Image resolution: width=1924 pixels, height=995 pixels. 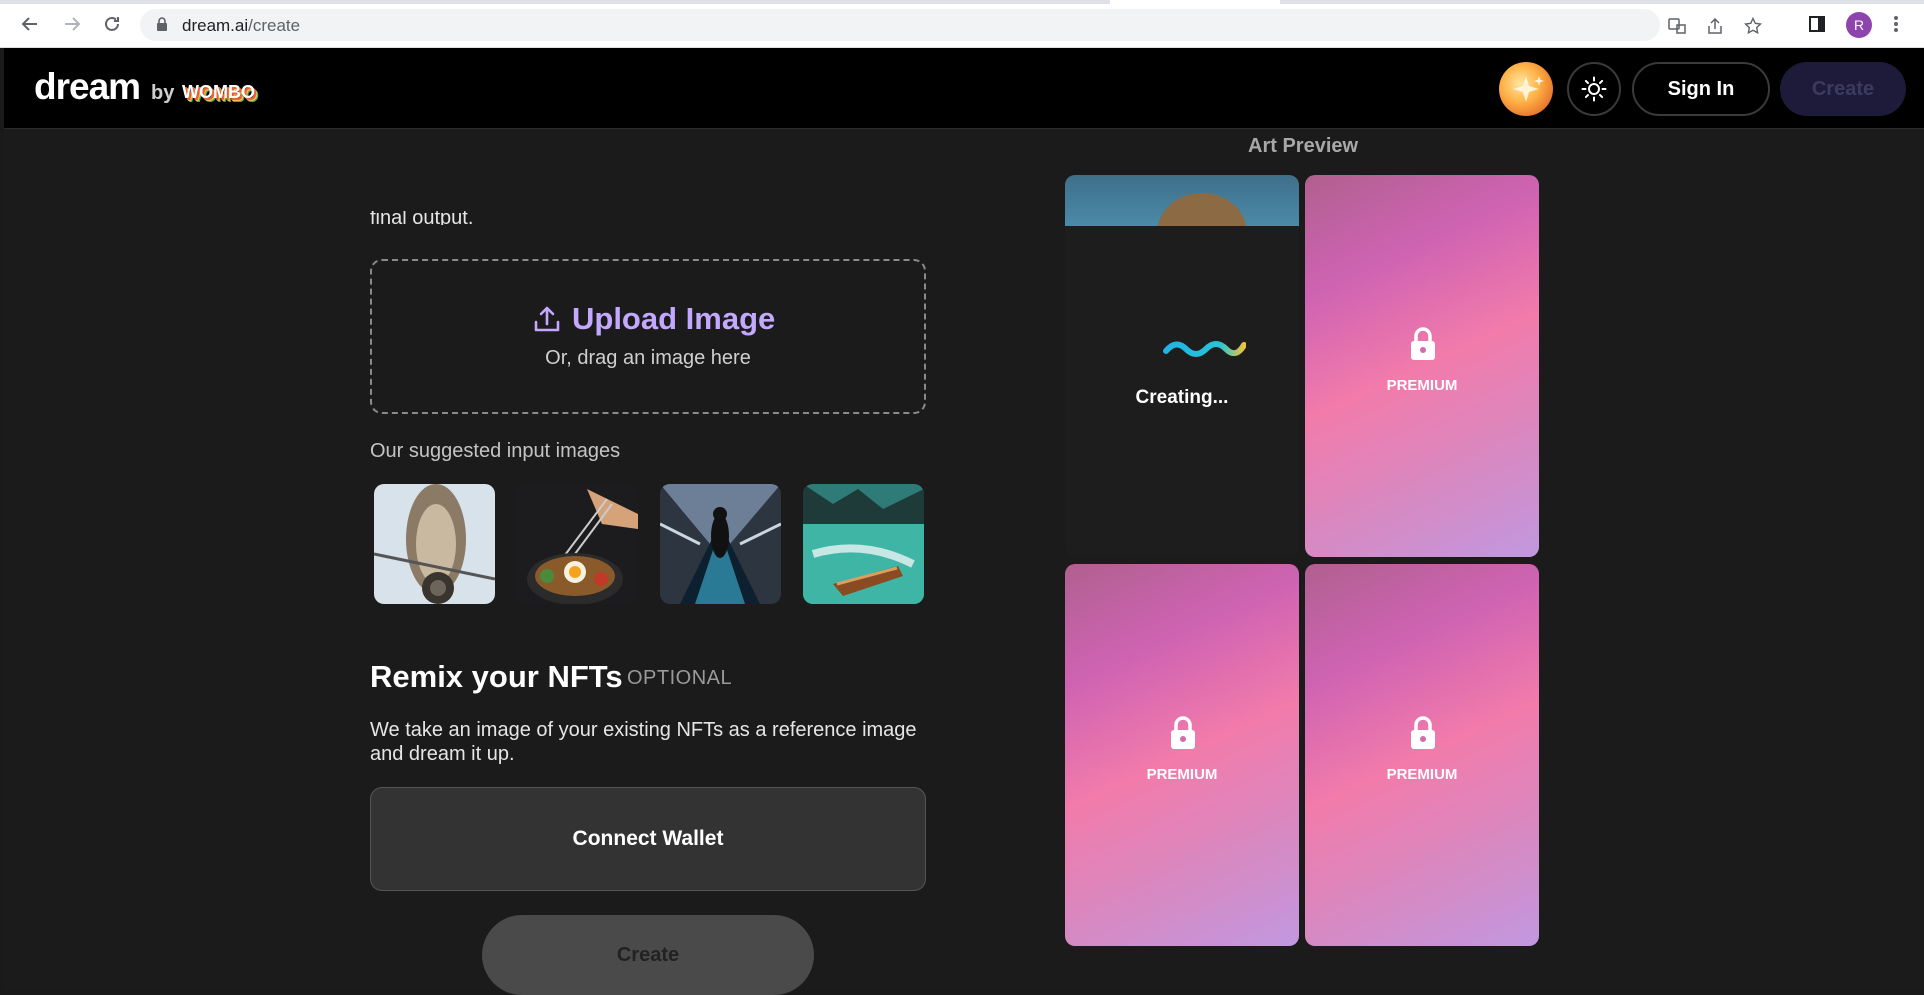 I want to click on logo-by-text: by, so click(x=163, y=93).